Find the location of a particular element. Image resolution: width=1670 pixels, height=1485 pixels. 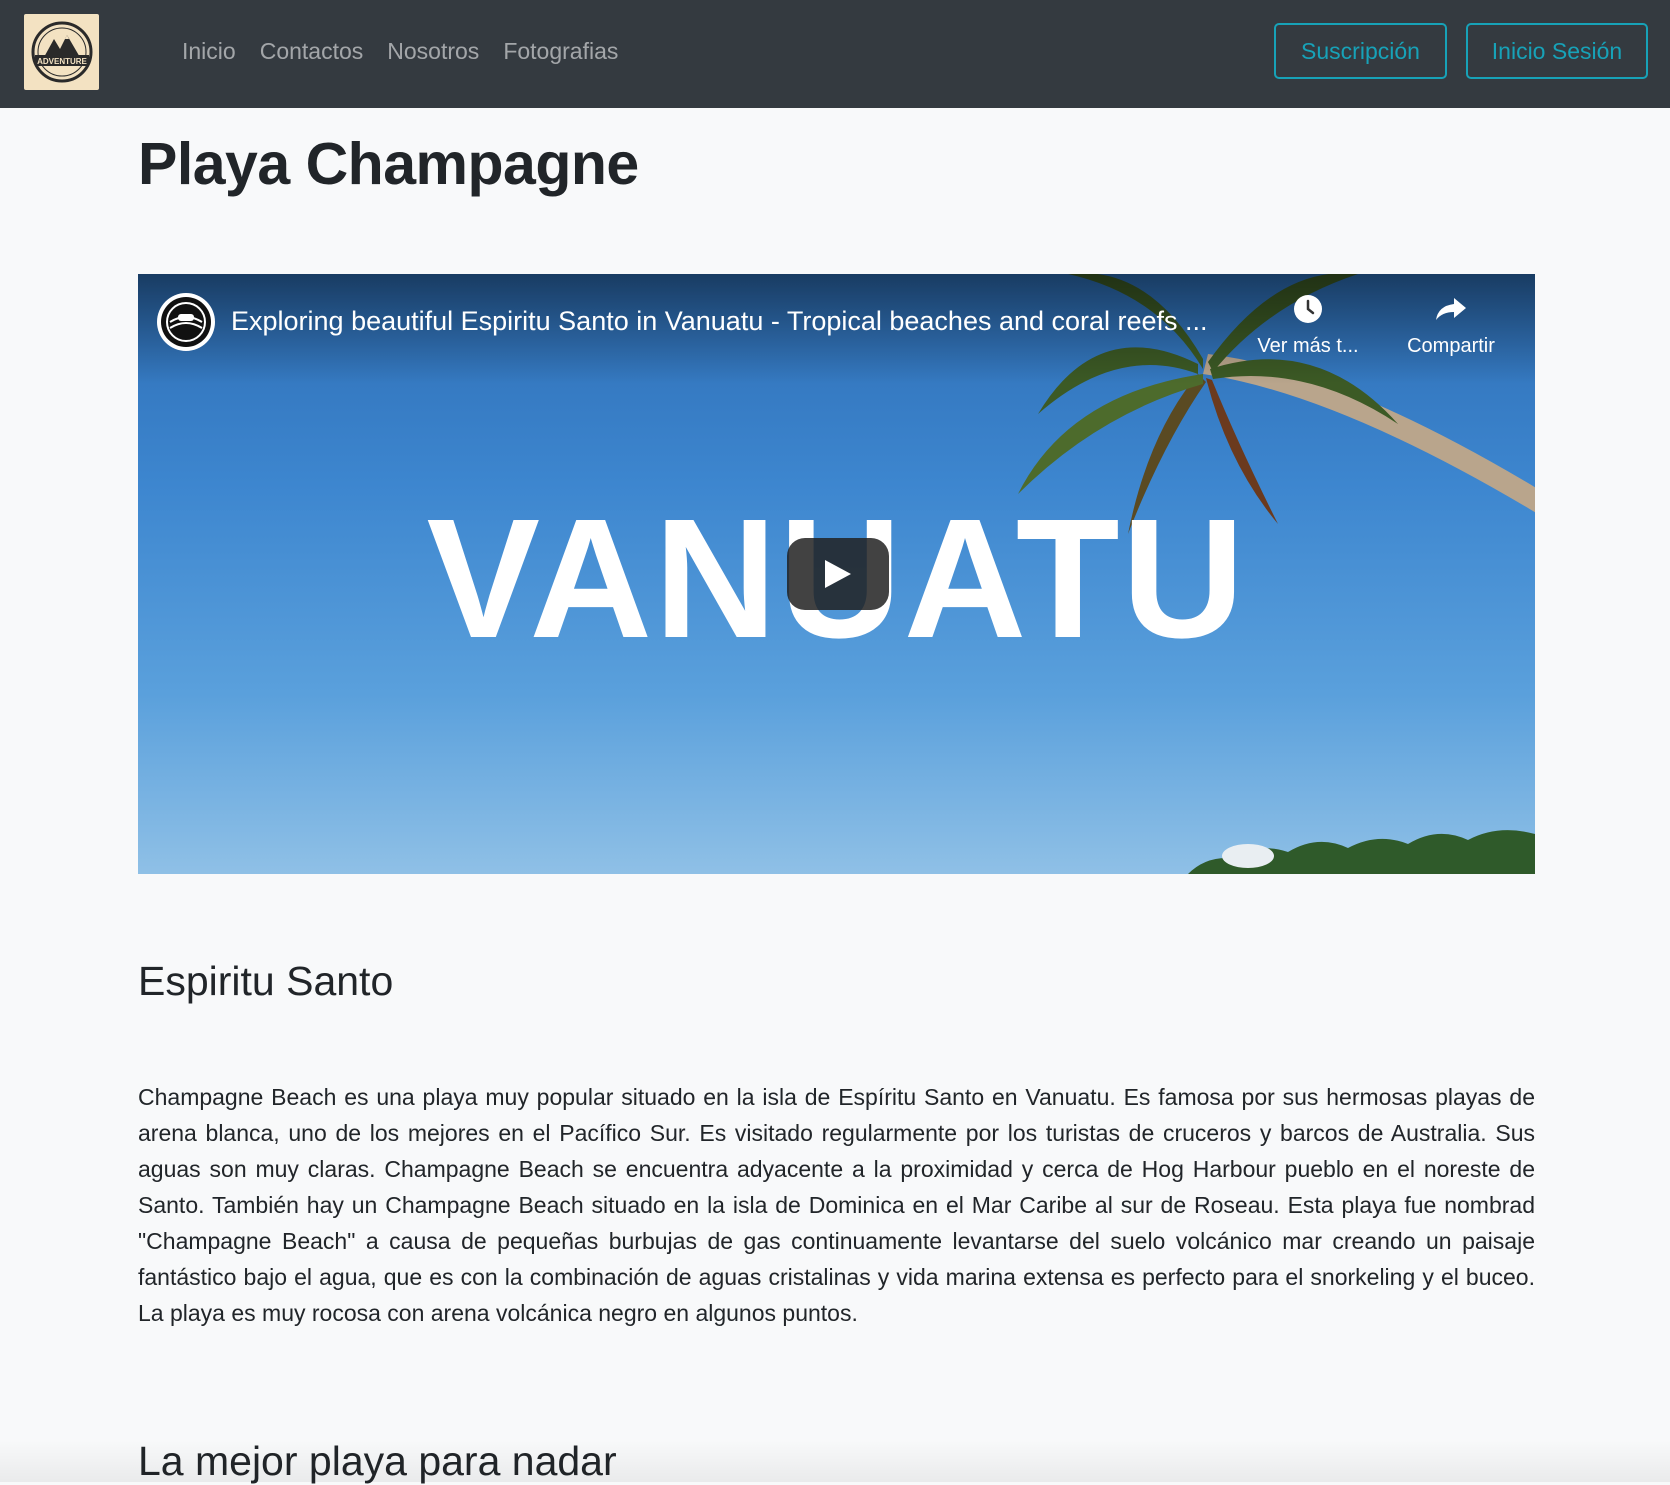

clock-icon is located at coordinates (1308, 309).